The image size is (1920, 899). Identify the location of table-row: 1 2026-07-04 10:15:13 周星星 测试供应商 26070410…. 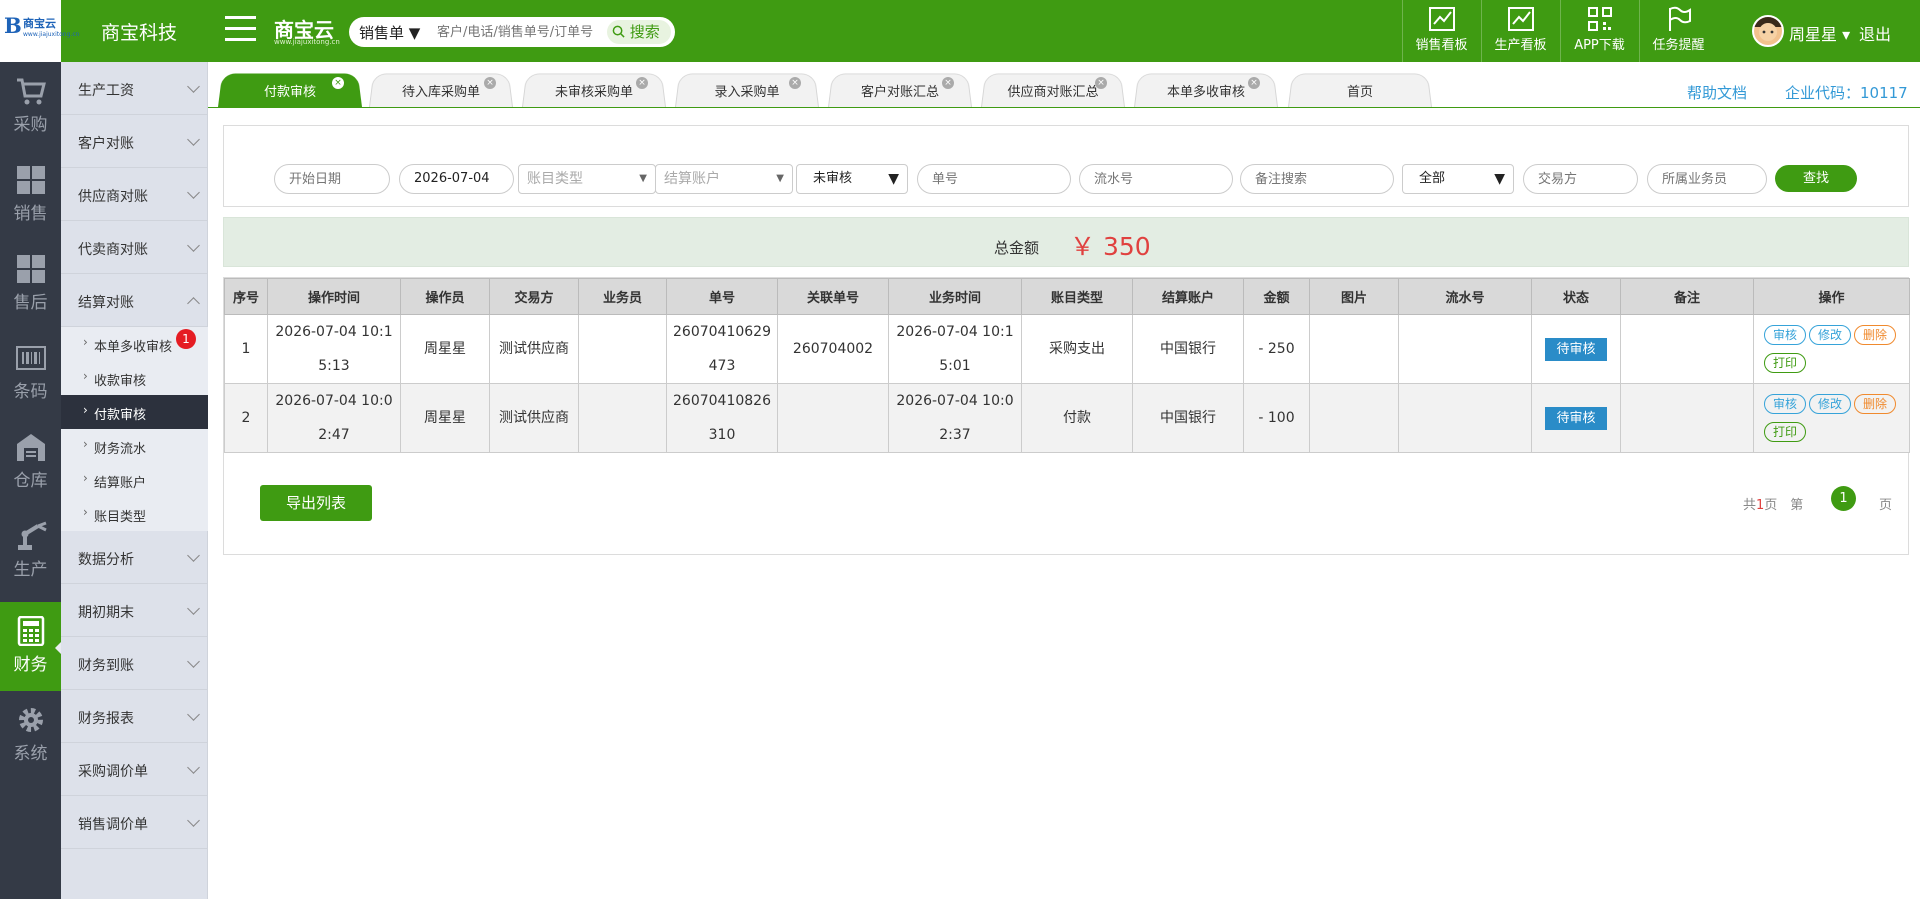
(1067, 349).